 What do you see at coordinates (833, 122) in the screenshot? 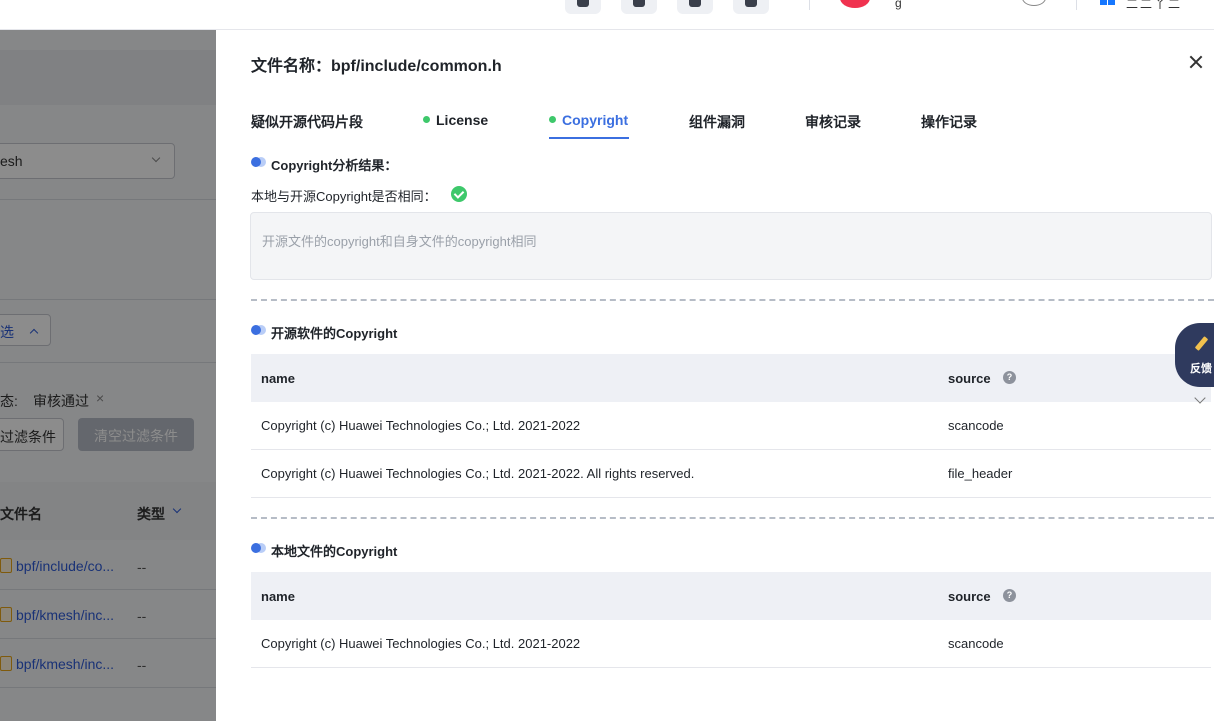
I see `tab-review-records: 审核记录` at bounding box center [833, 122].